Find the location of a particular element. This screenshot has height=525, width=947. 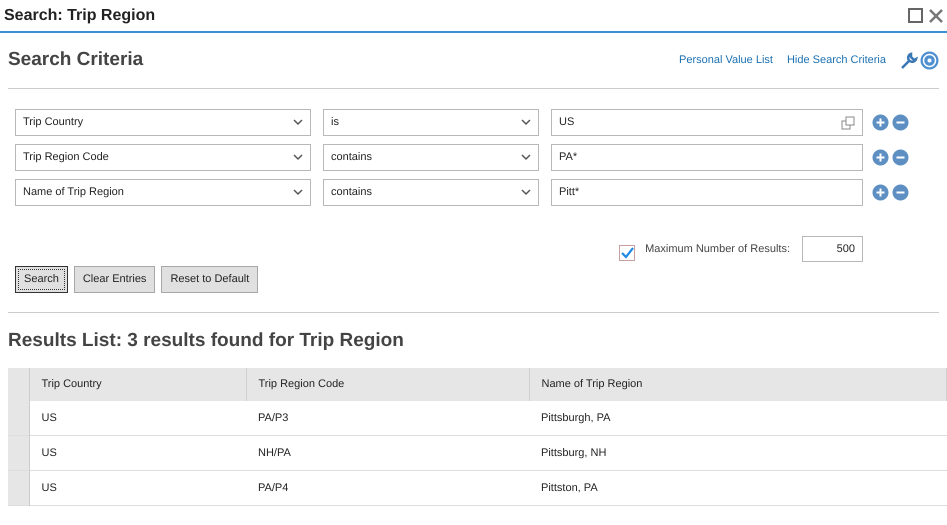

copy-icon is located at coordinates (848, 123).